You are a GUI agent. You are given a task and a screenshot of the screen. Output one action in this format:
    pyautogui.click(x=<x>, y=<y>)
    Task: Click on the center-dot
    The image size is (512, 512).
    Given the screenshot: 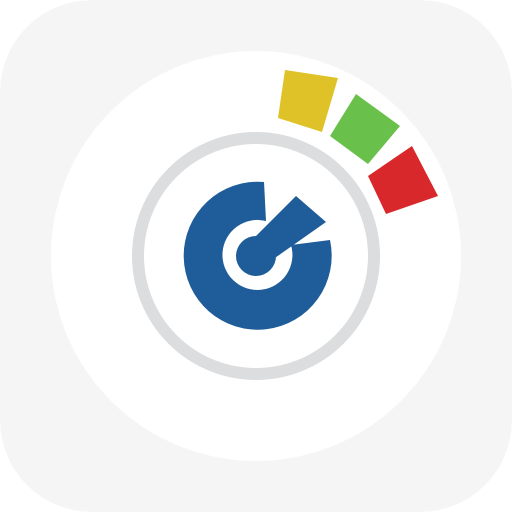 What is the action you would take?
    pyautogui.click(x=256, y=256)
    